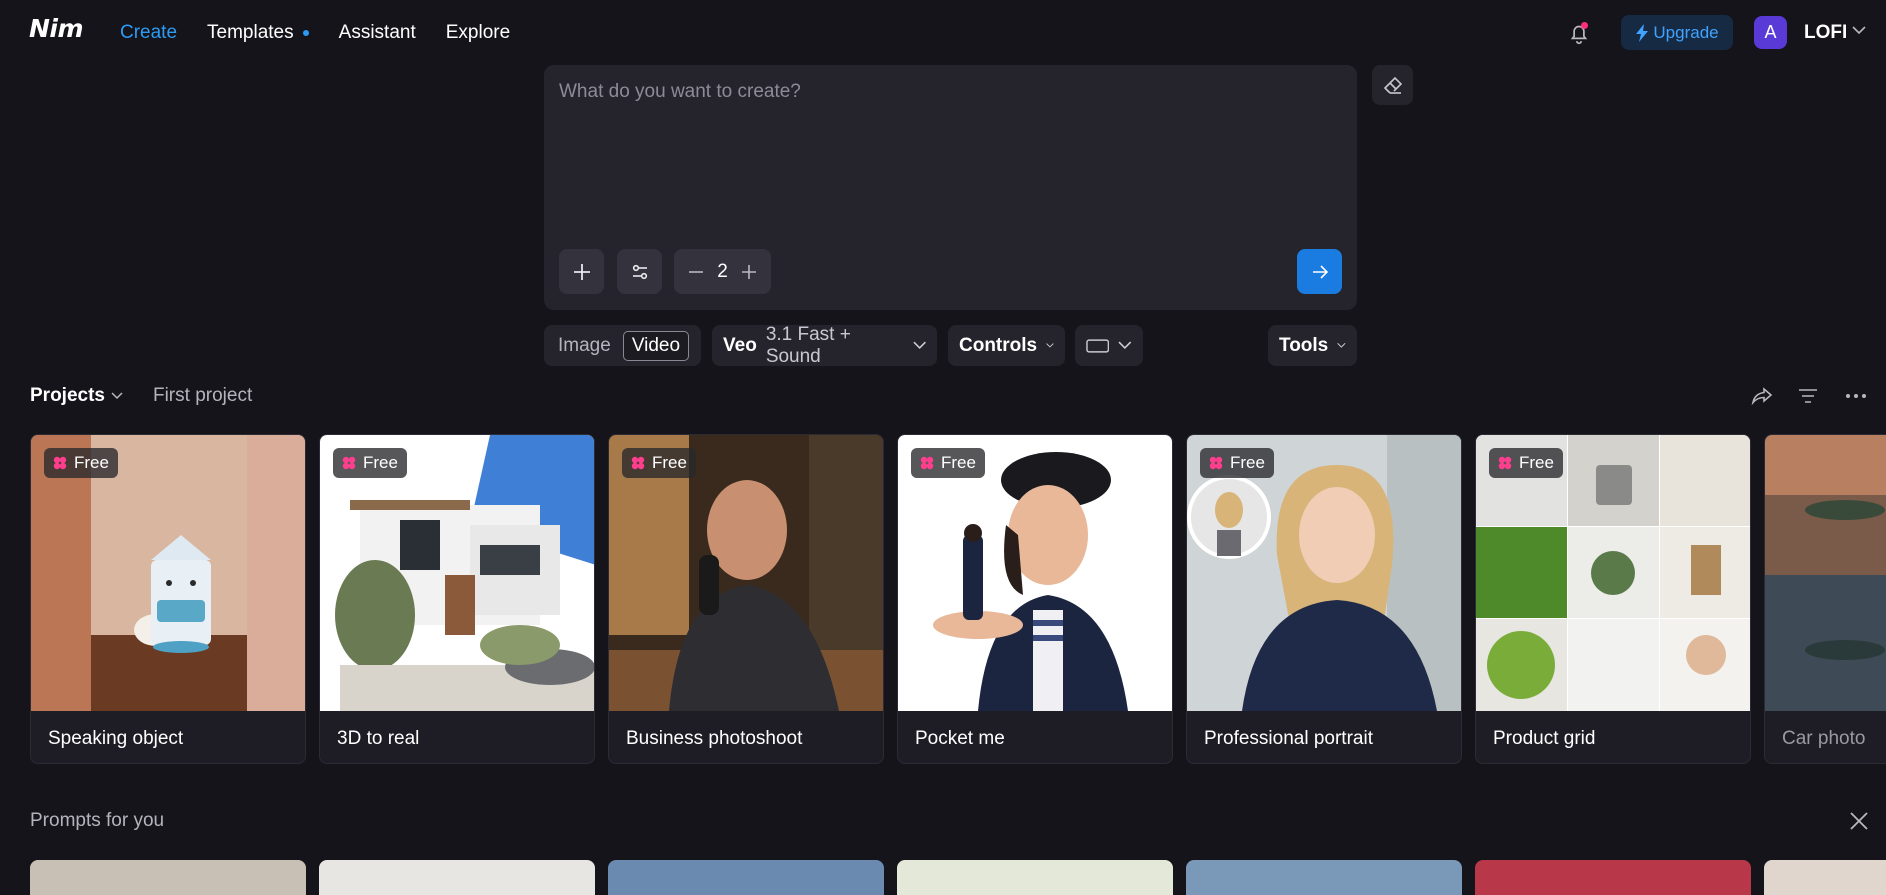 The height and width of the screenshot is (895, 1886). I want to click on clear-prompt-button, so click(1392, 85).